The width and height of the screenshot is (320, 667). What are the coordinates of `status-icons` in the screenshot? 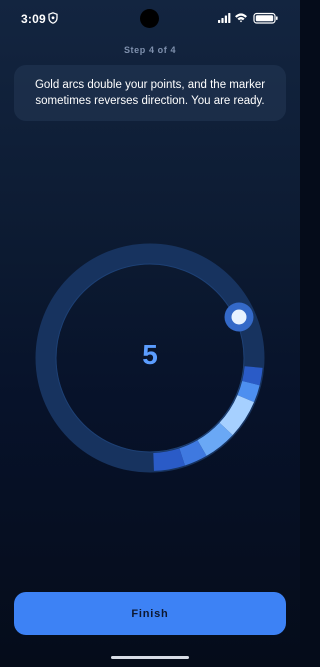 It's located at (248, 18).